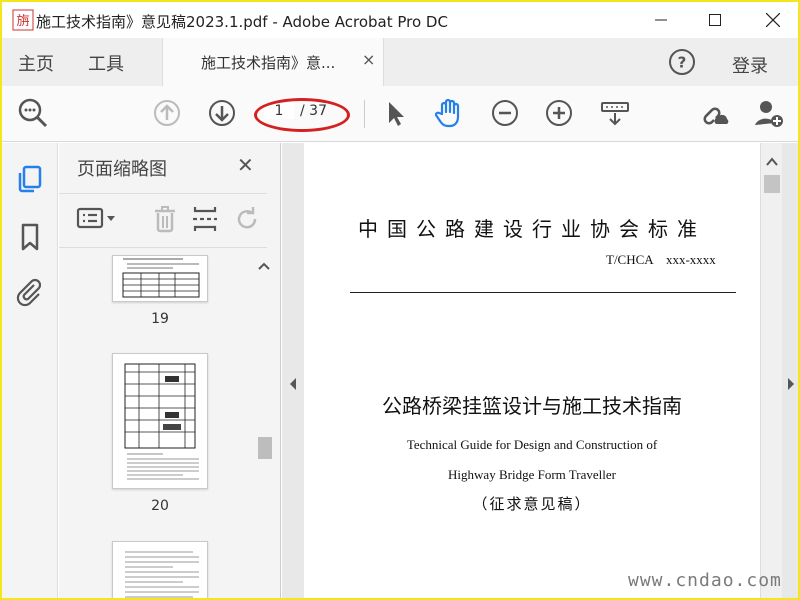  What do you see at coordinates (247, 219) in the screenshot?
I see `rotate-page-icon` at bounding box center [247, 219].